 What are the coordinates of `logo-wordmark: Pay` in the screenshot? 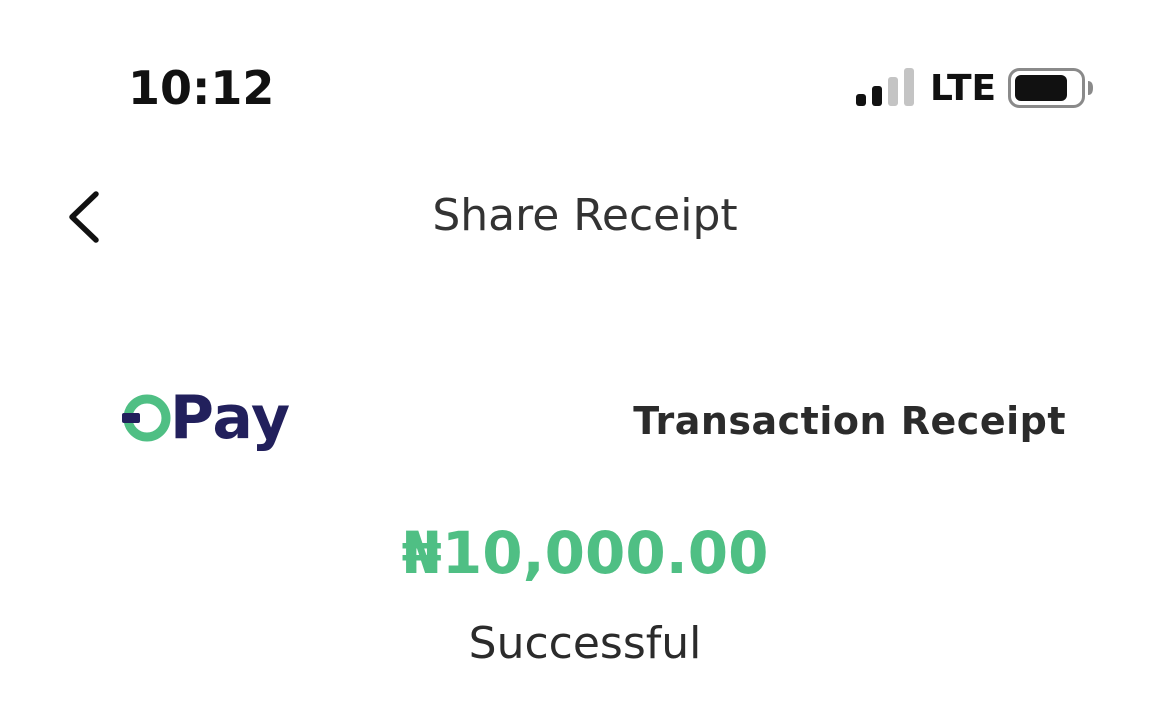 It's located at (230, 418).